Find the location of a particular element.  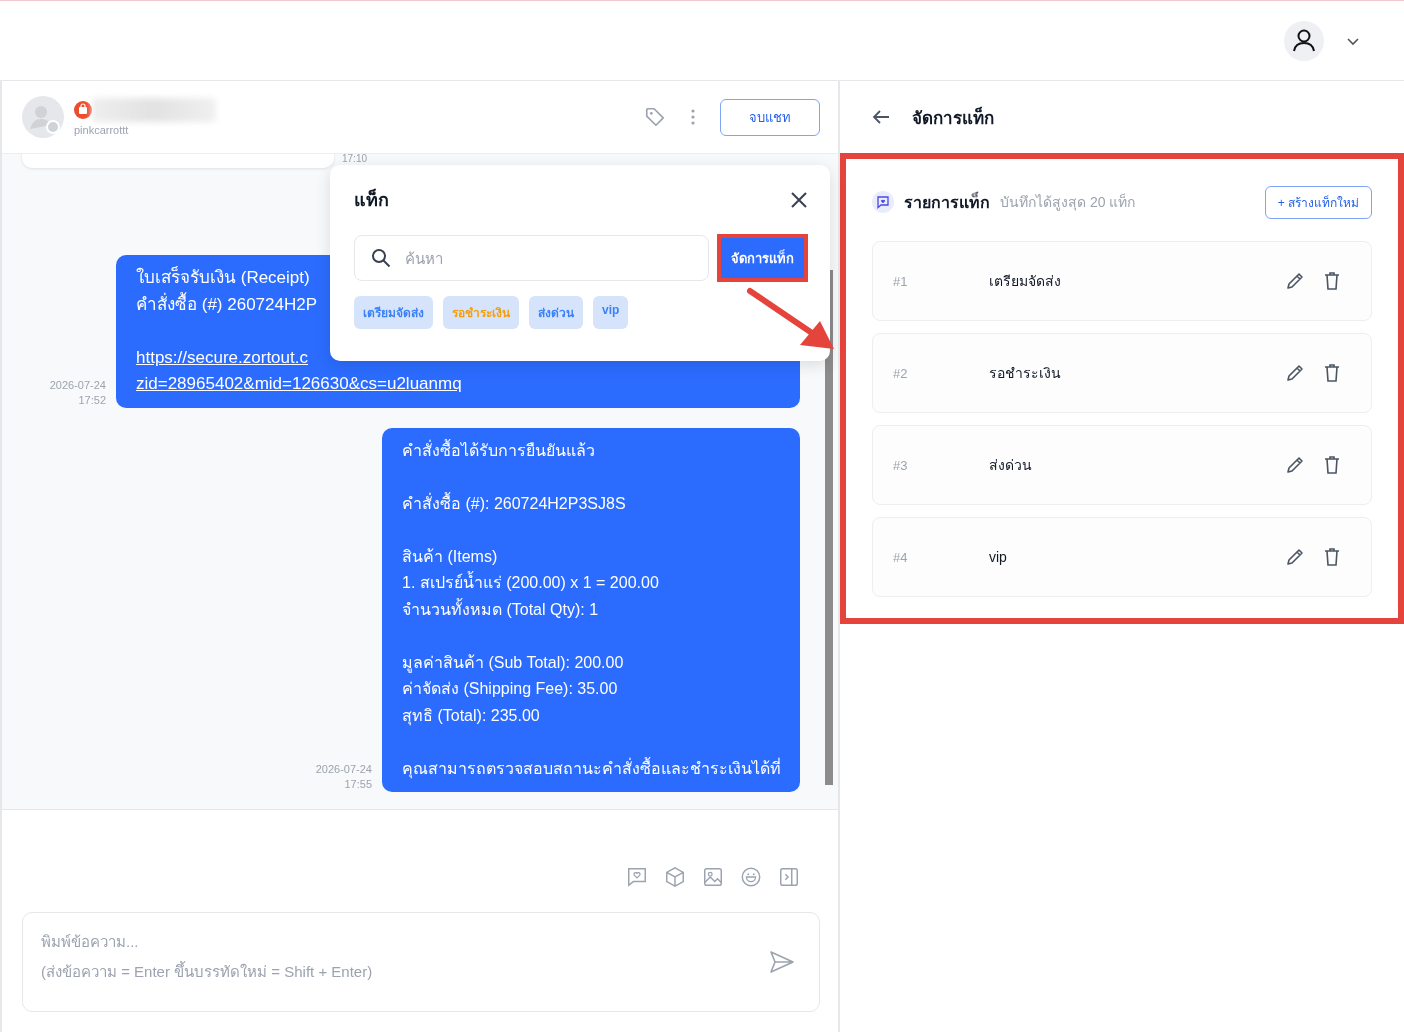

tag-chip: ส่งด่วน is located at coordinates (556, 312).